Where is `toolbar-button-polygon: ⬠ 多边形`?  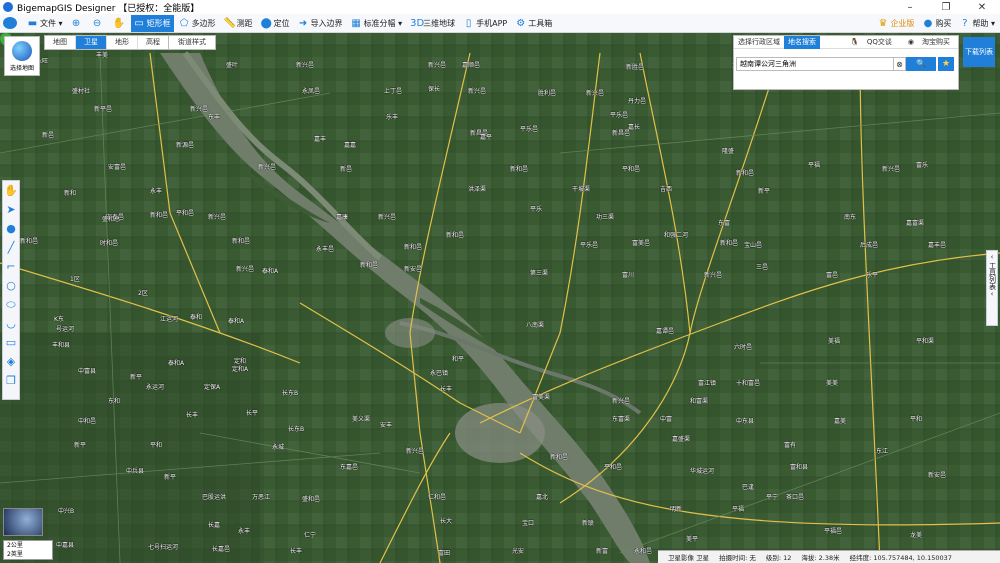 toolbar-button-polygon: ⬠ 多边形 is located at coordinates (197, 23).